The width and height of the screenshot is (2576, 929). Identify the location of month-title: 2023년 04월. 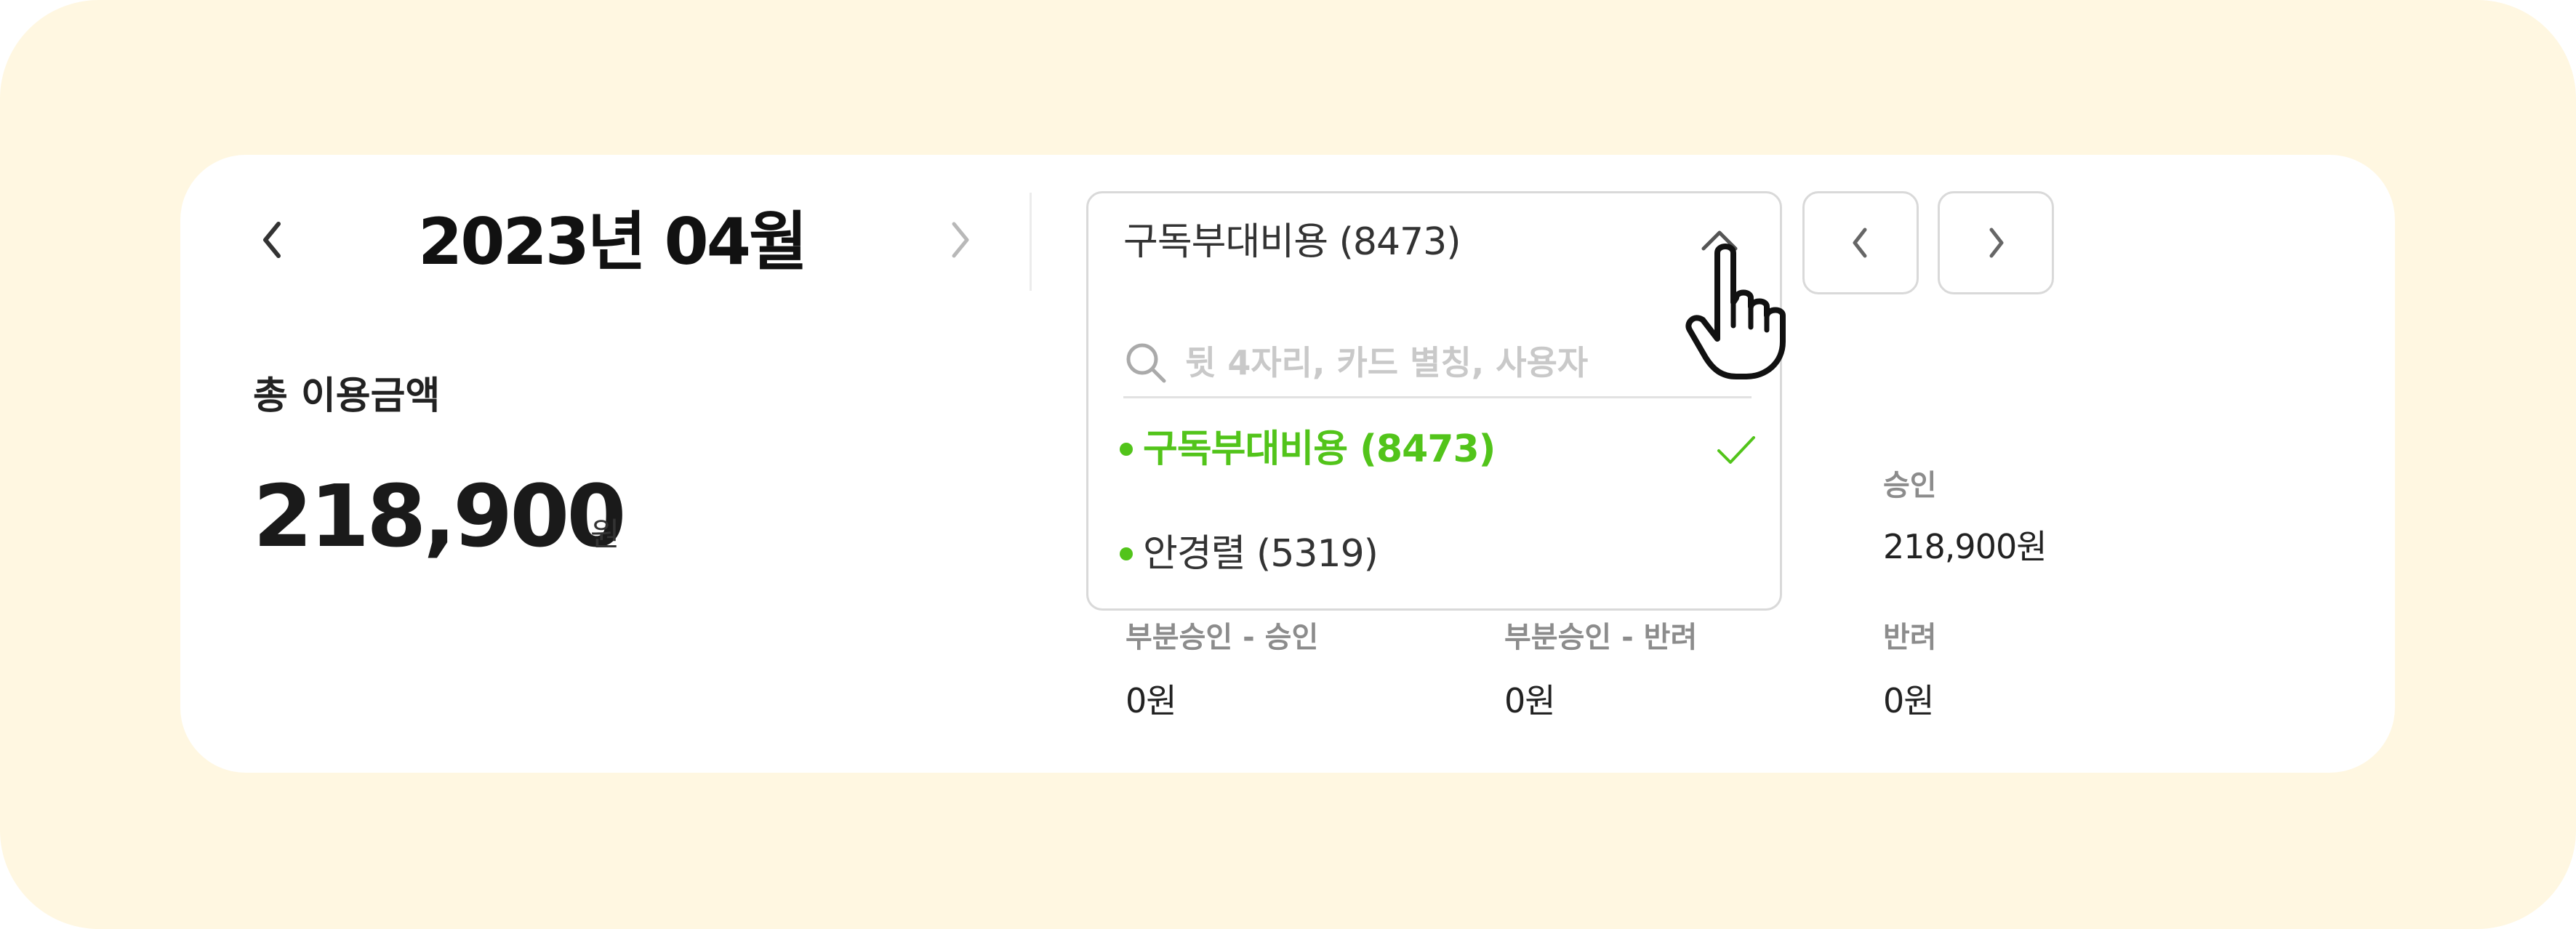
(613, 242).